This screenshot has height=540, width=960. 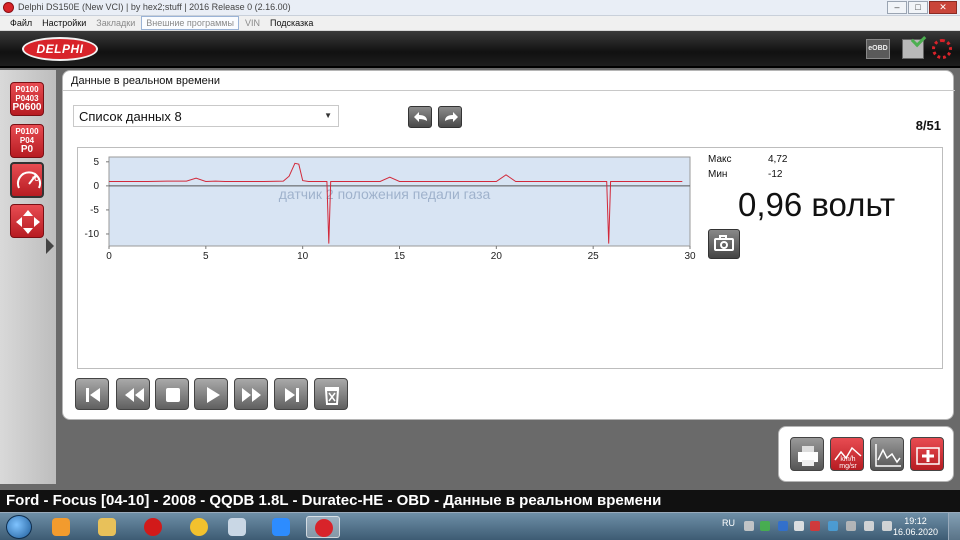 What do you see at coordinates (480, 526) in the screenshot?
I see `windows-taskbar: RU 19:12 16.06.2020` at bounding box center [480, 526].